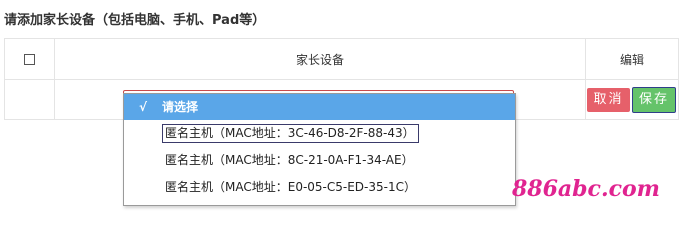 This screenshot has width=684, height=240. I want to click on dropdown-option-label: 请选择, so click(180, 107).